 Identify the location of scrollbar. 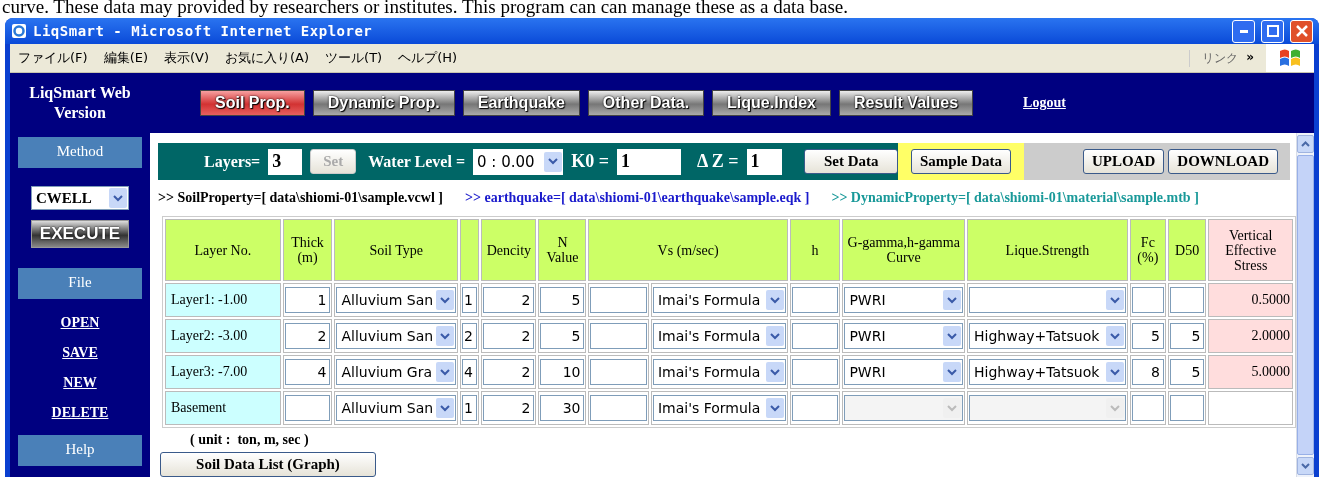
(1305, 305).